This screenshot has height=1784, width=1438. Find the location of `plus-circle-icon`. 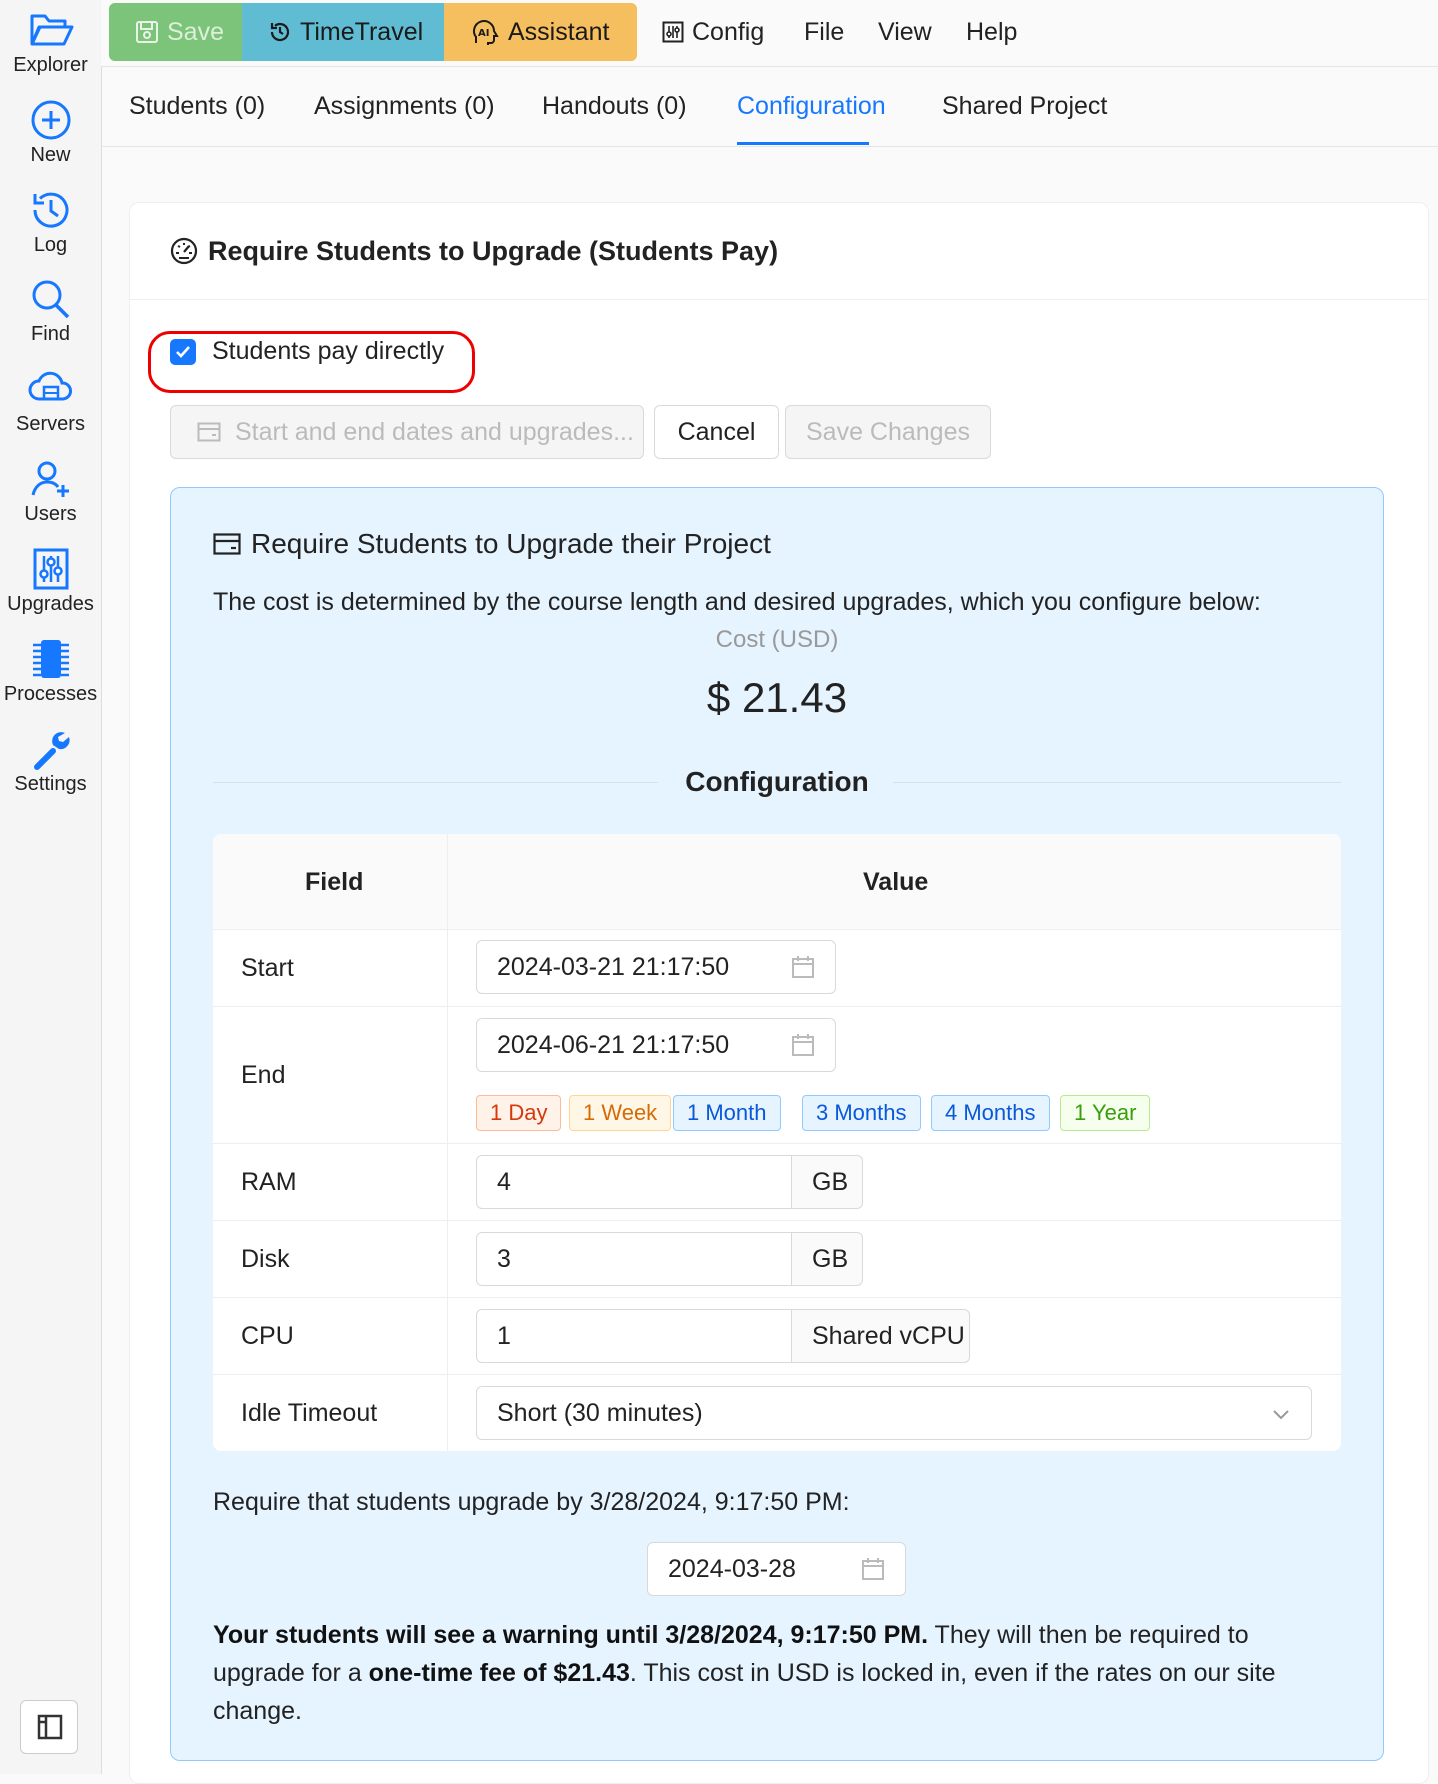

plus-circle-icon is located at coordinates (51, 120).